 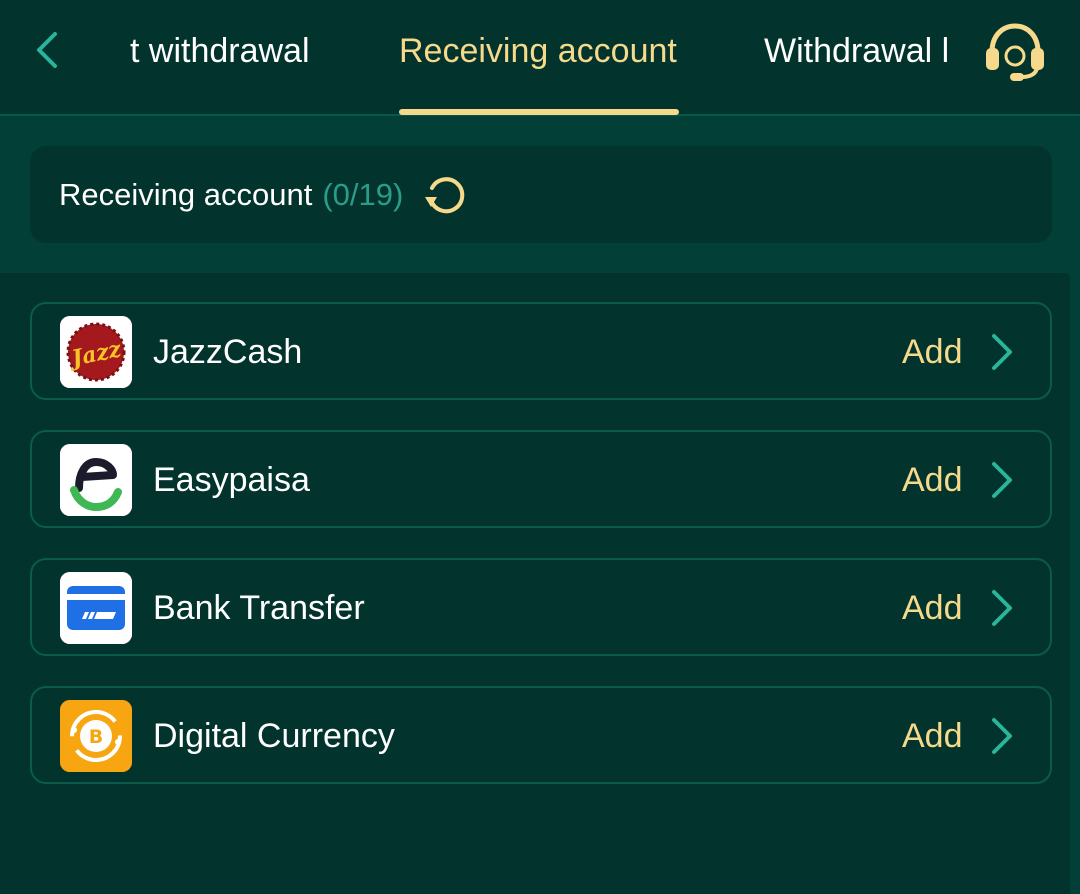 I want to click on method-name-digital-currency: Digital Currency, so click(x=274, y=736).